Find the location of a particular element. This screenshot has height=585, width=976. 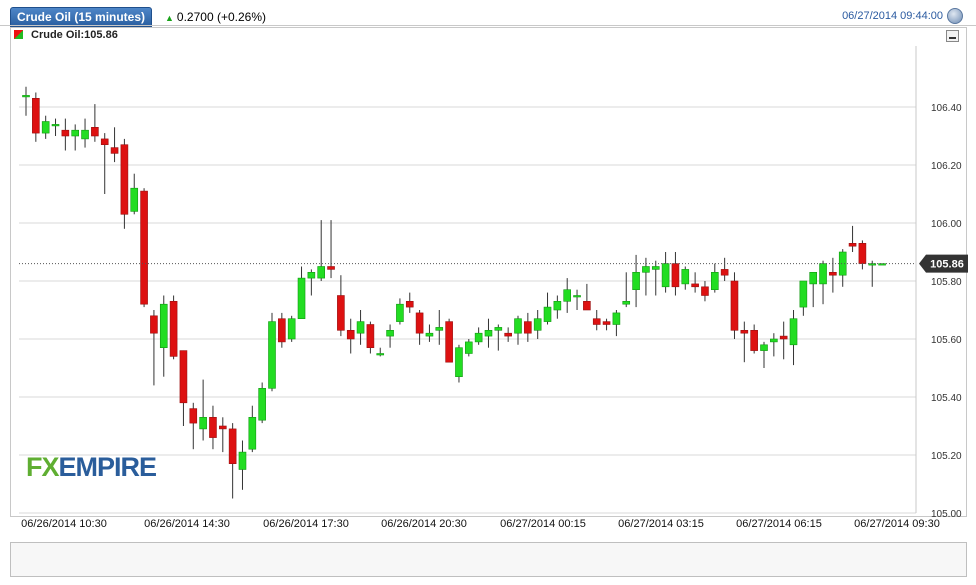

x-tick-label: 06/26/2014 20:30 is located at coordinates (424, 524).